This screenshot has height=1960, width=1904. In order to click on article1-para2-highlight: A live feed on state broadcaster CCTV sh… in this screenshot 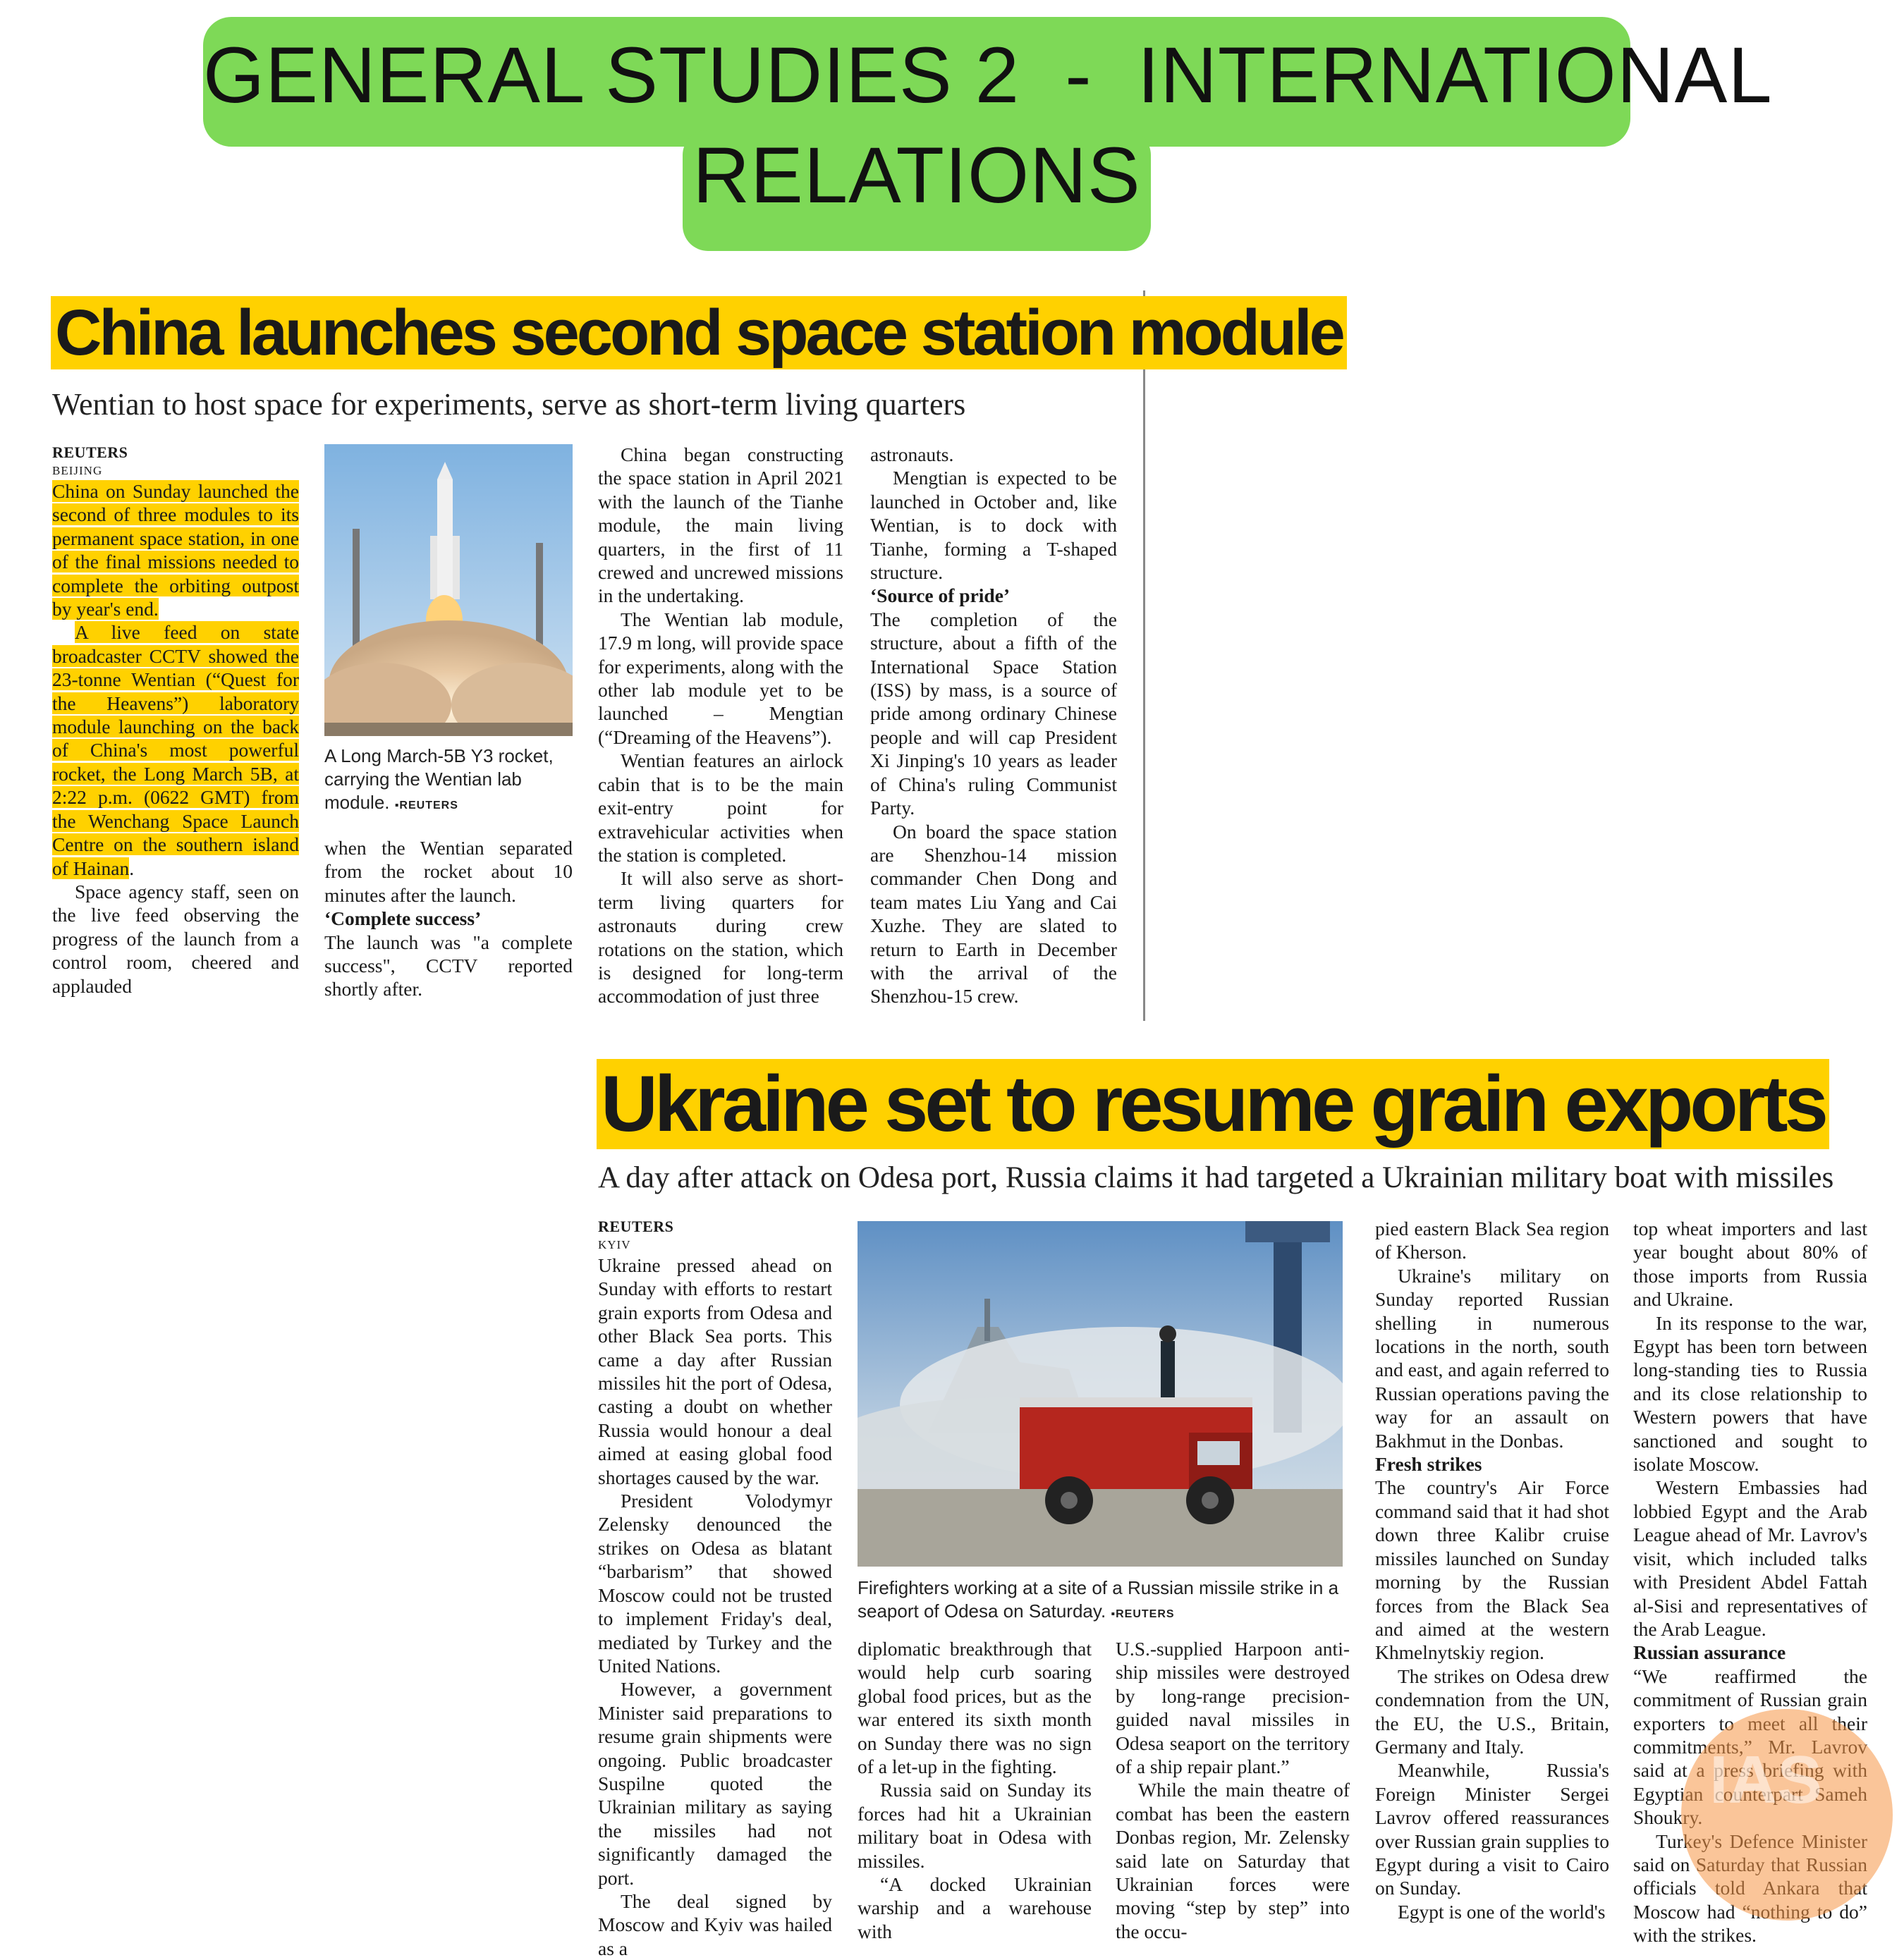, I will do `click(175, 750)`.